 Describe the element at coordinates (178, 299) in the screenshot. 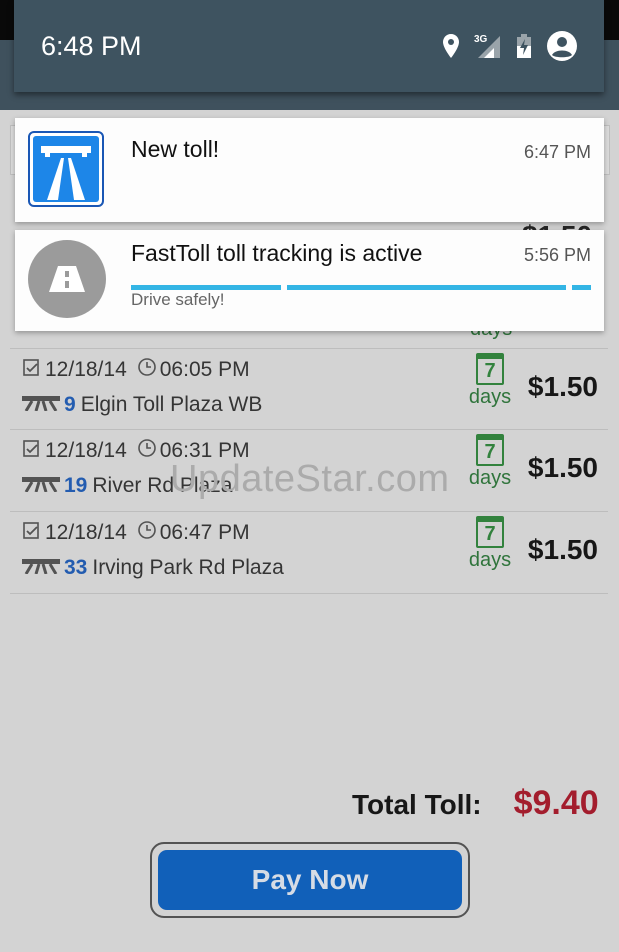

I see `notification-text: Drive safely!` at that location.